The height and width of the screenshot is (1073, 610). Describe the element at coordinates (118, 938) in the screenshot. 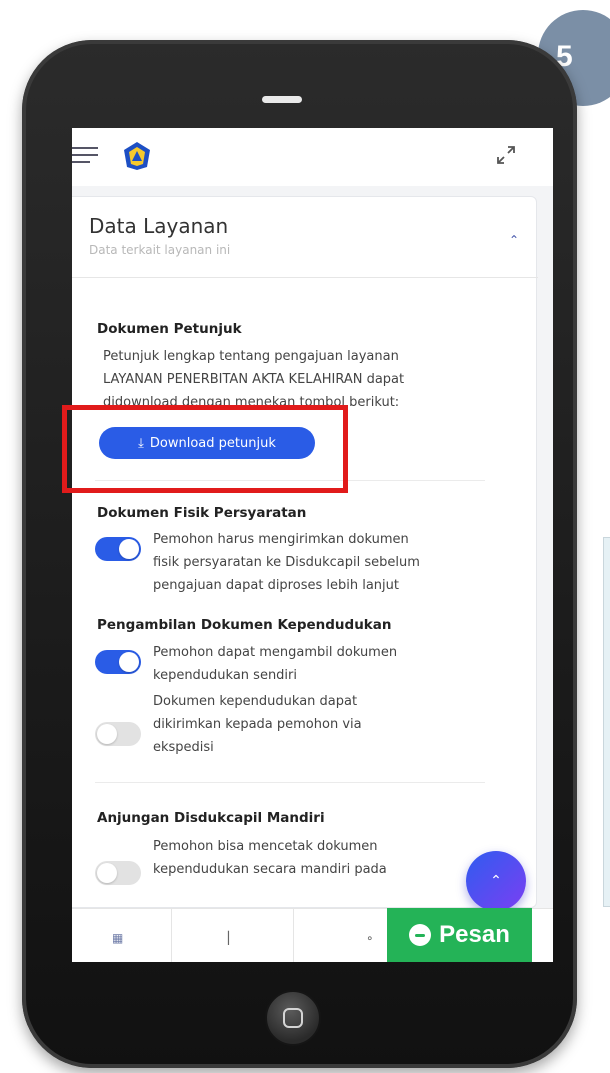

I see `grid-icon: ▦` at that location.